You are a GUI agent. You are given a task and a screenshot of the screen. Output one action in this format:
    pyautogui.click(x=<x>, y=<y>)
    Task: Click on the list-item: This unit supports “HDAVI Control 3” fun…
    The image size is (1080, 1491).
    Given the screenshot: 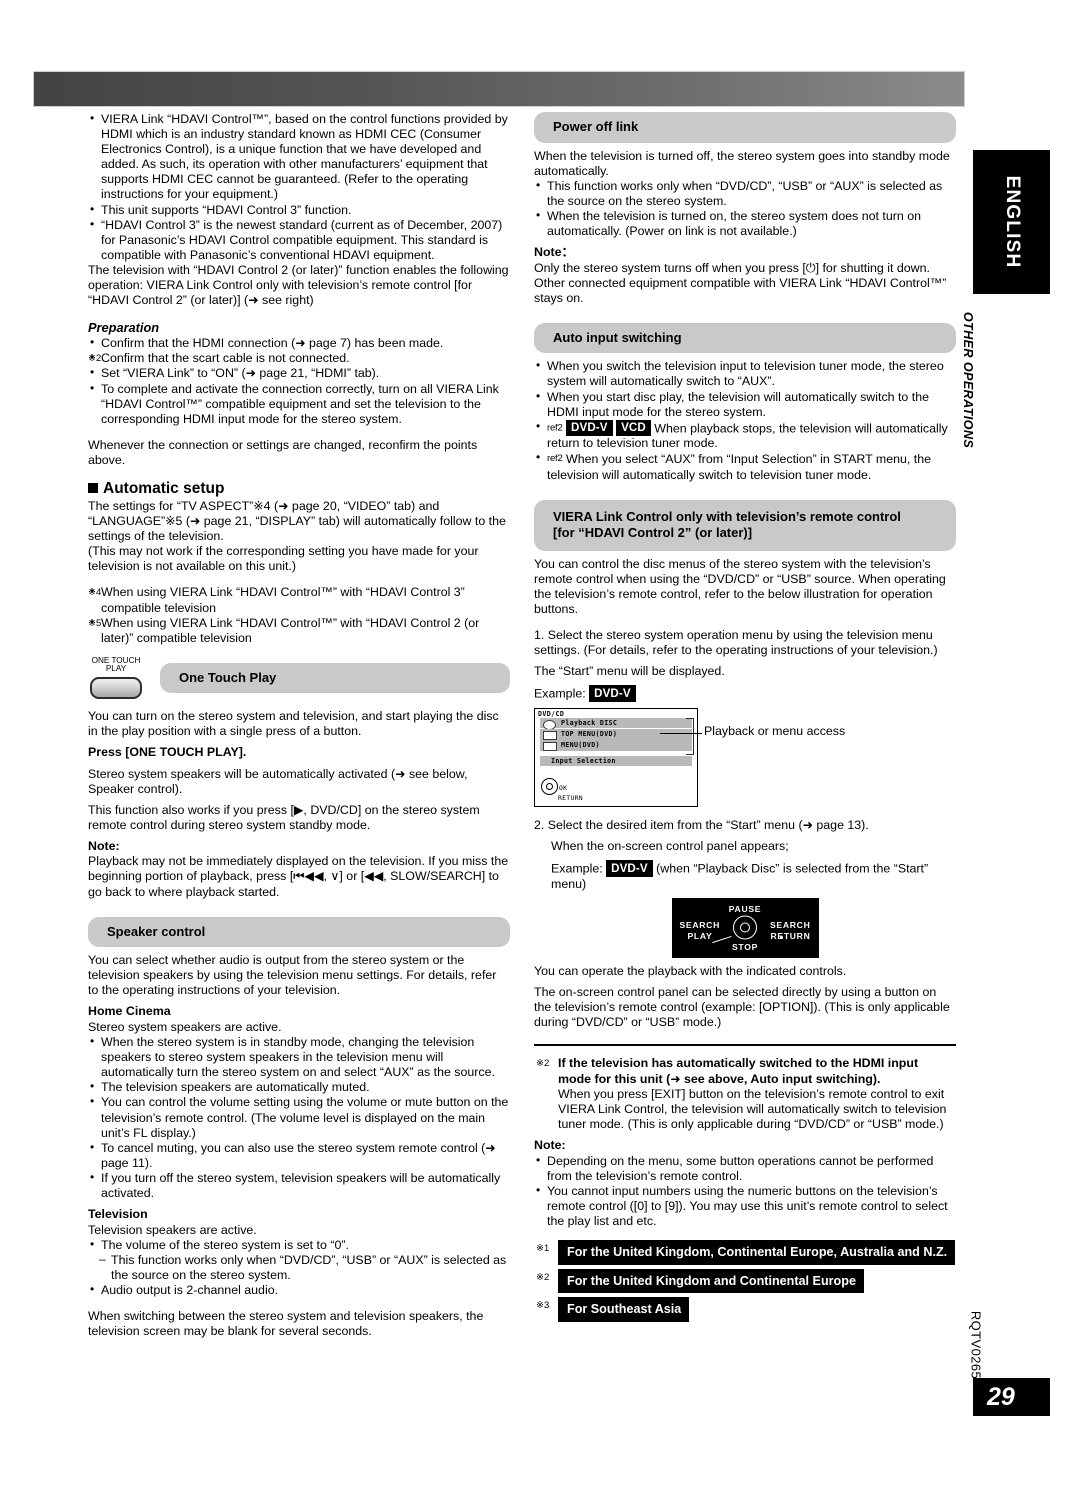 What is the action you would take?
    pyautogui.click(x=299, y=210)
    